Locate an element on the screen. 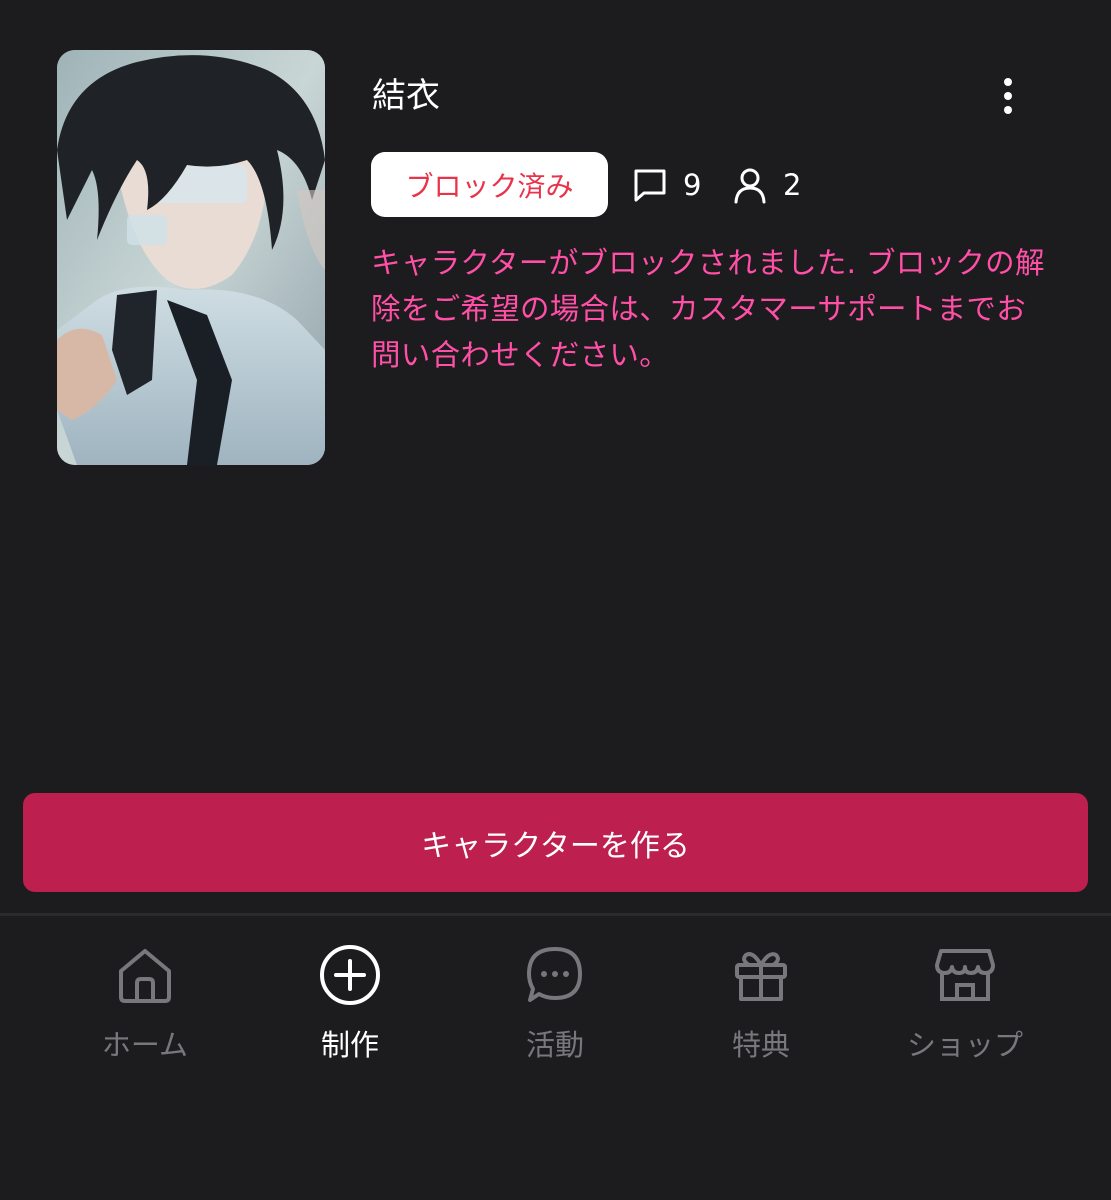  tab-perks: 特典 is located at coordinates (761, 1003).